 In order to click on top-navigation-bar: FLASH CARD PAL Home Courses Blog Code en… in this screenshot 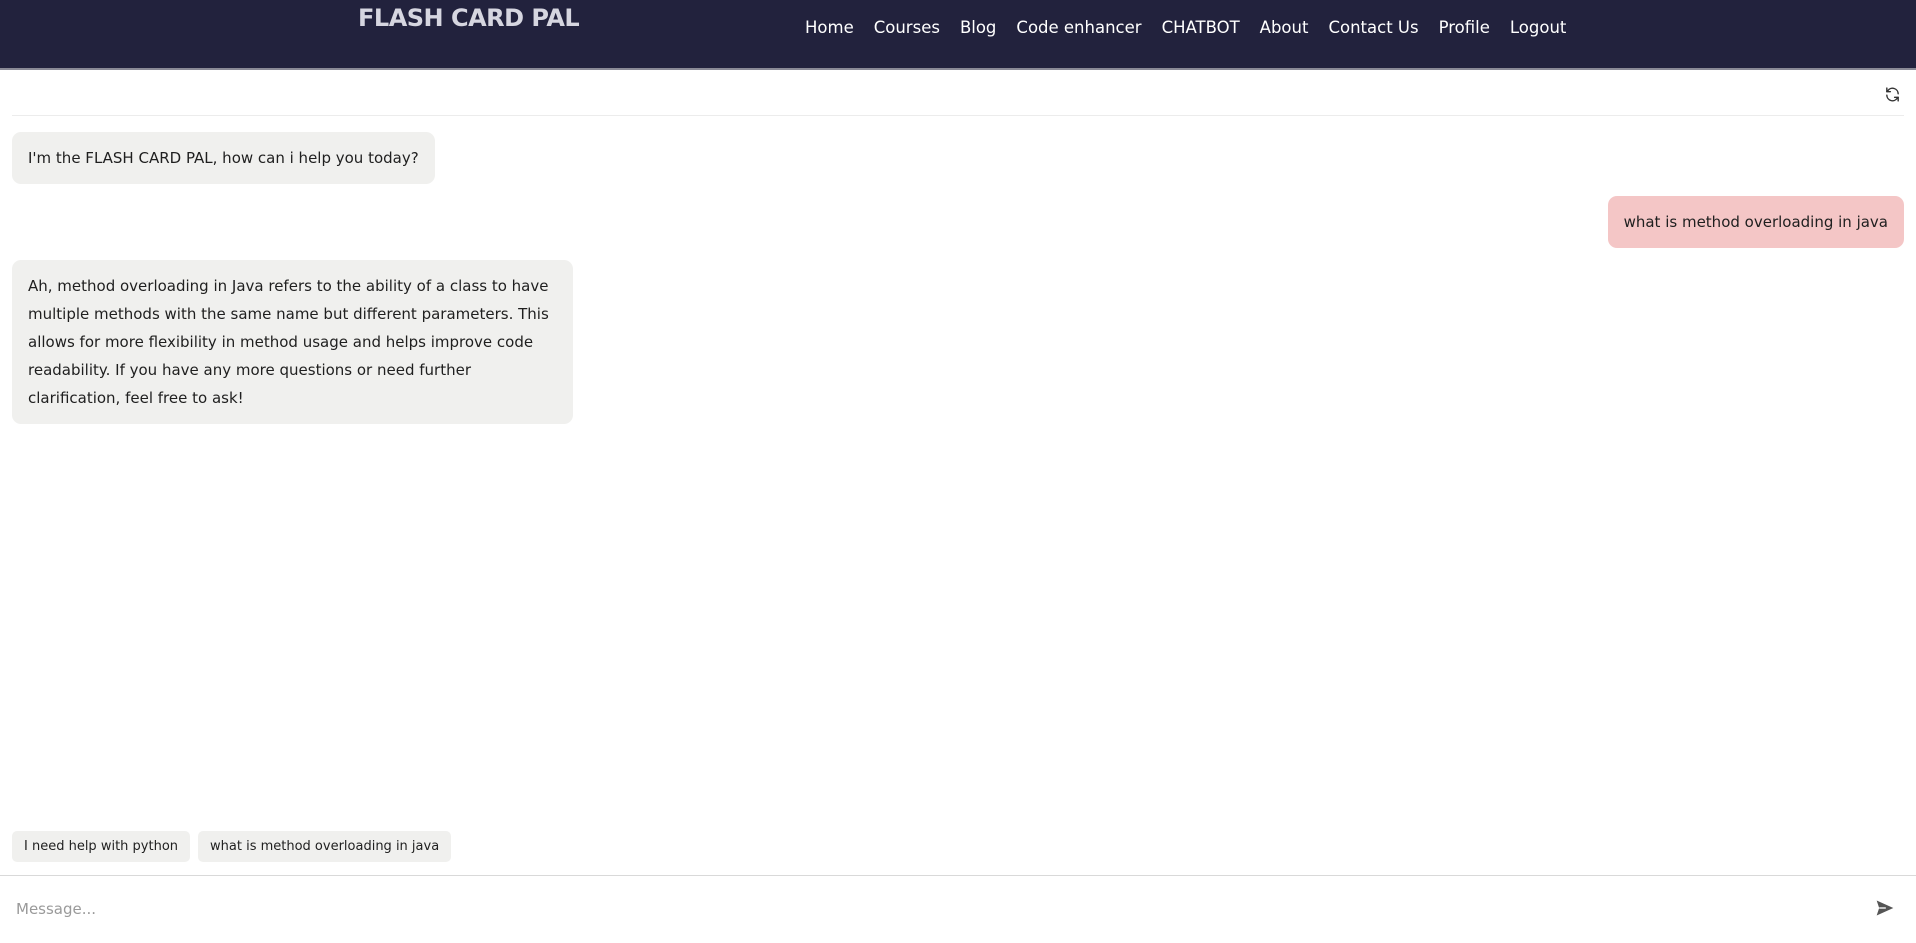, I will do `click(958, 35)`.